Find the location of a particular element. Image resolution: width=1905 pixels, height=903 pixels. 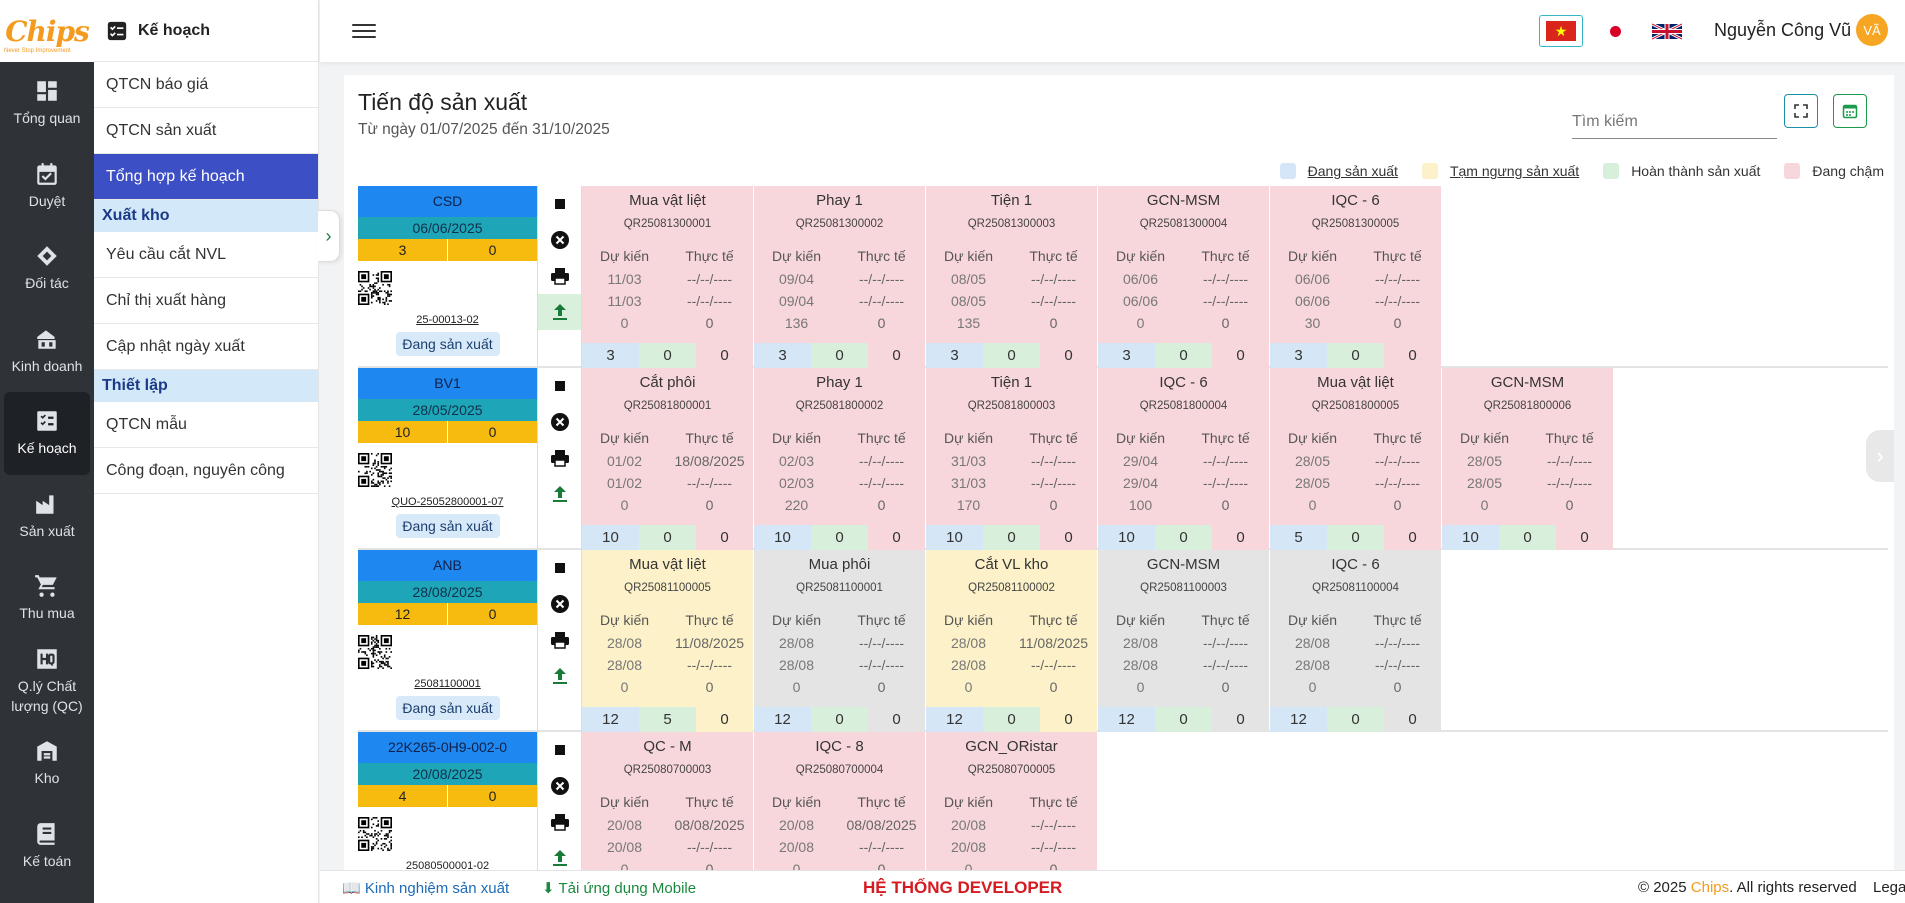

submenu-item: Công đoạn, nguyên công is located at coordinates (206, 471).